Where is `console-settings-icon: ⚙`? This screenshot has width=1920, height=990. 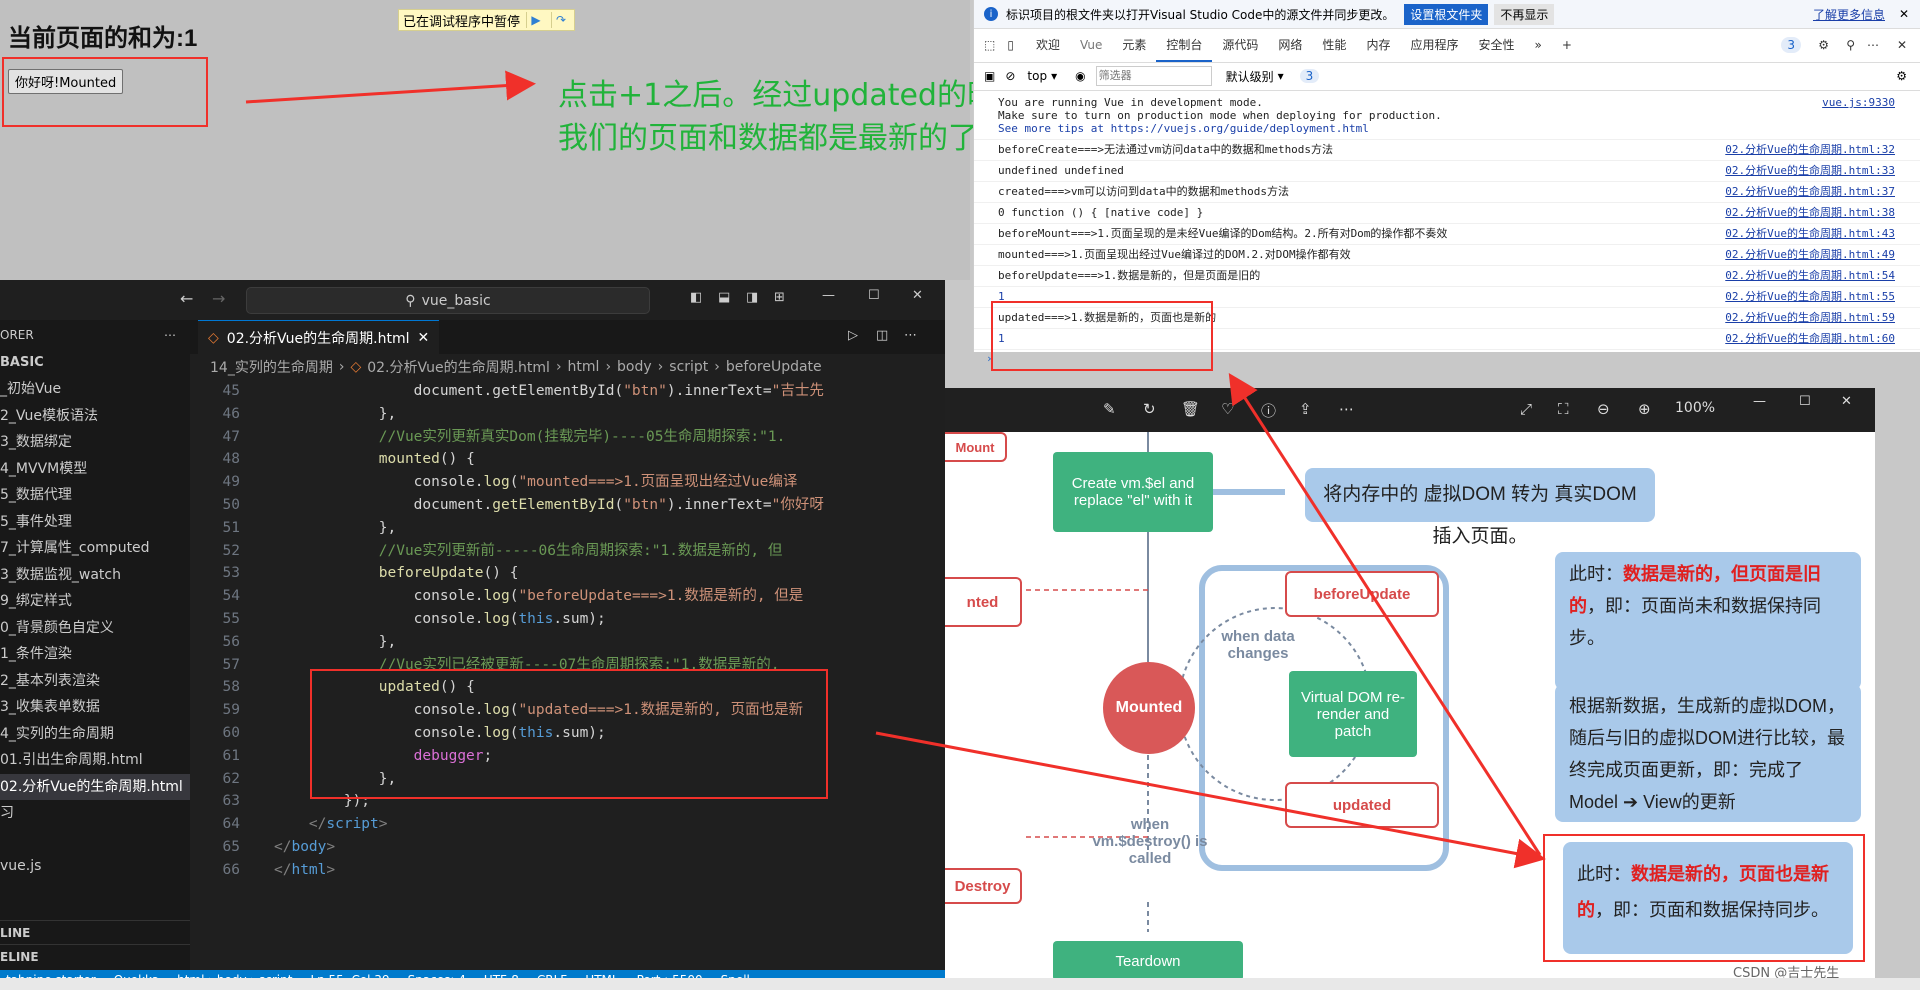 console-settings-icon: ⚙ is located at coordinates (1901, 76).